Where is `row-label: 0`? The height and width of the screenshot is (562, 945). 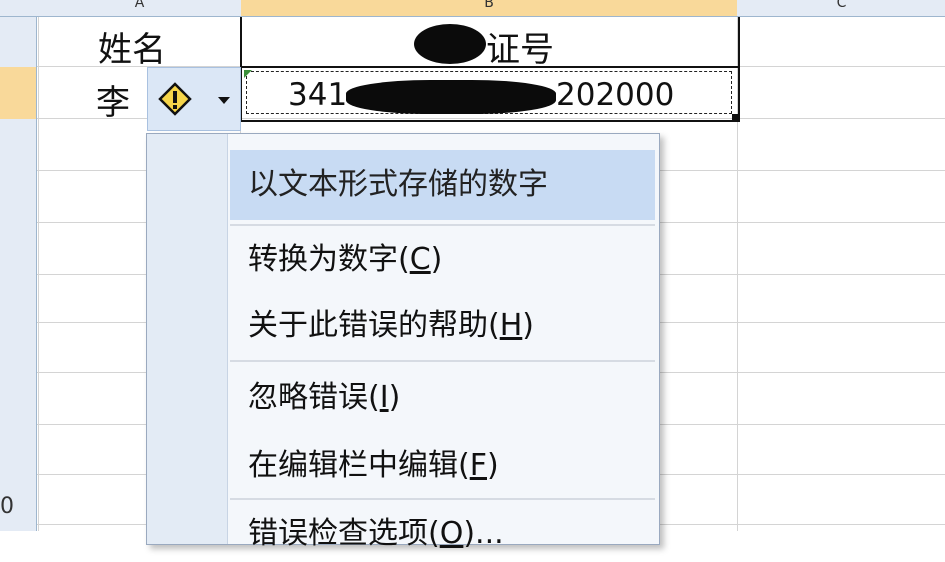 row-label: 0 is located at coordinates (7, 506).